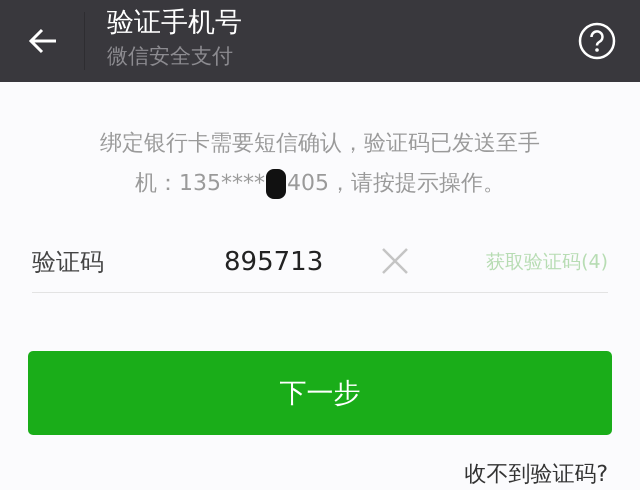 The image size is (640, 490). I want to click on redaction-mark, so click(276, 184).